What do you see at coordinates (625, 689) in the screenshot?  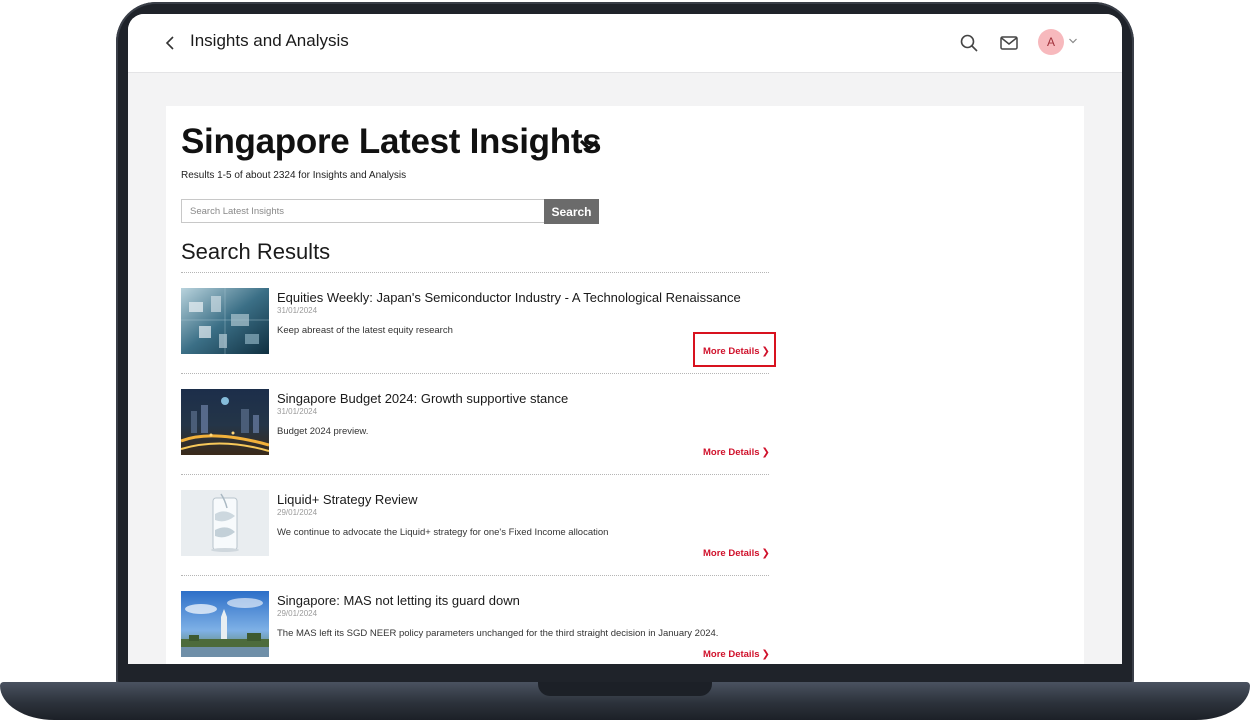 I see `laptop-notch` at bounding box center [625, 689].